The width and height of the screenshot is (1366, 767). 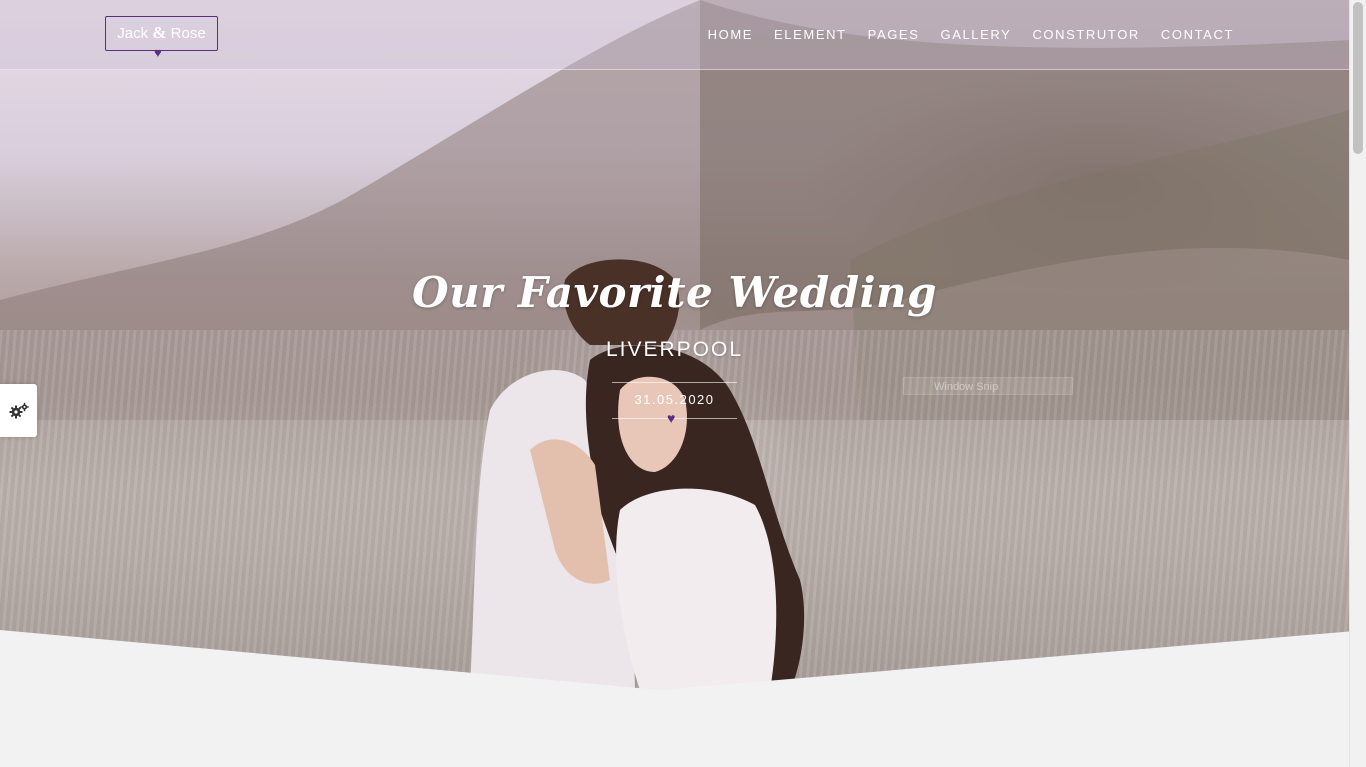 What do you see at coordinates (988, 386) in the screenshot?
I see `window-snip-chip: Window Snip` at bounding box center [988, 386].